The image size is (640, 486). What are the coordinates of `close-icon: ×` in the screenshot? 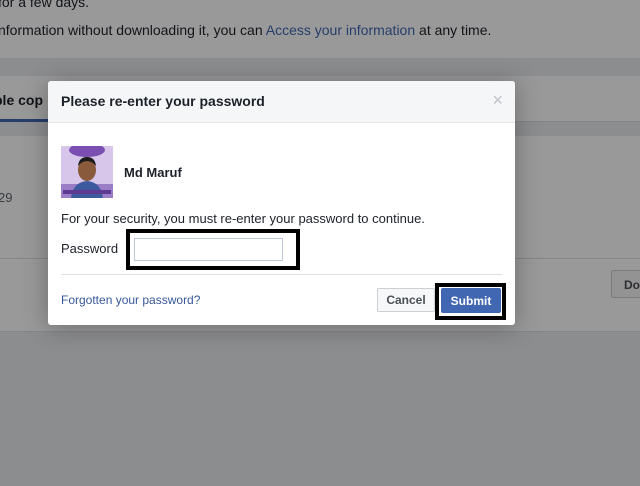 It's located at (497, 100).